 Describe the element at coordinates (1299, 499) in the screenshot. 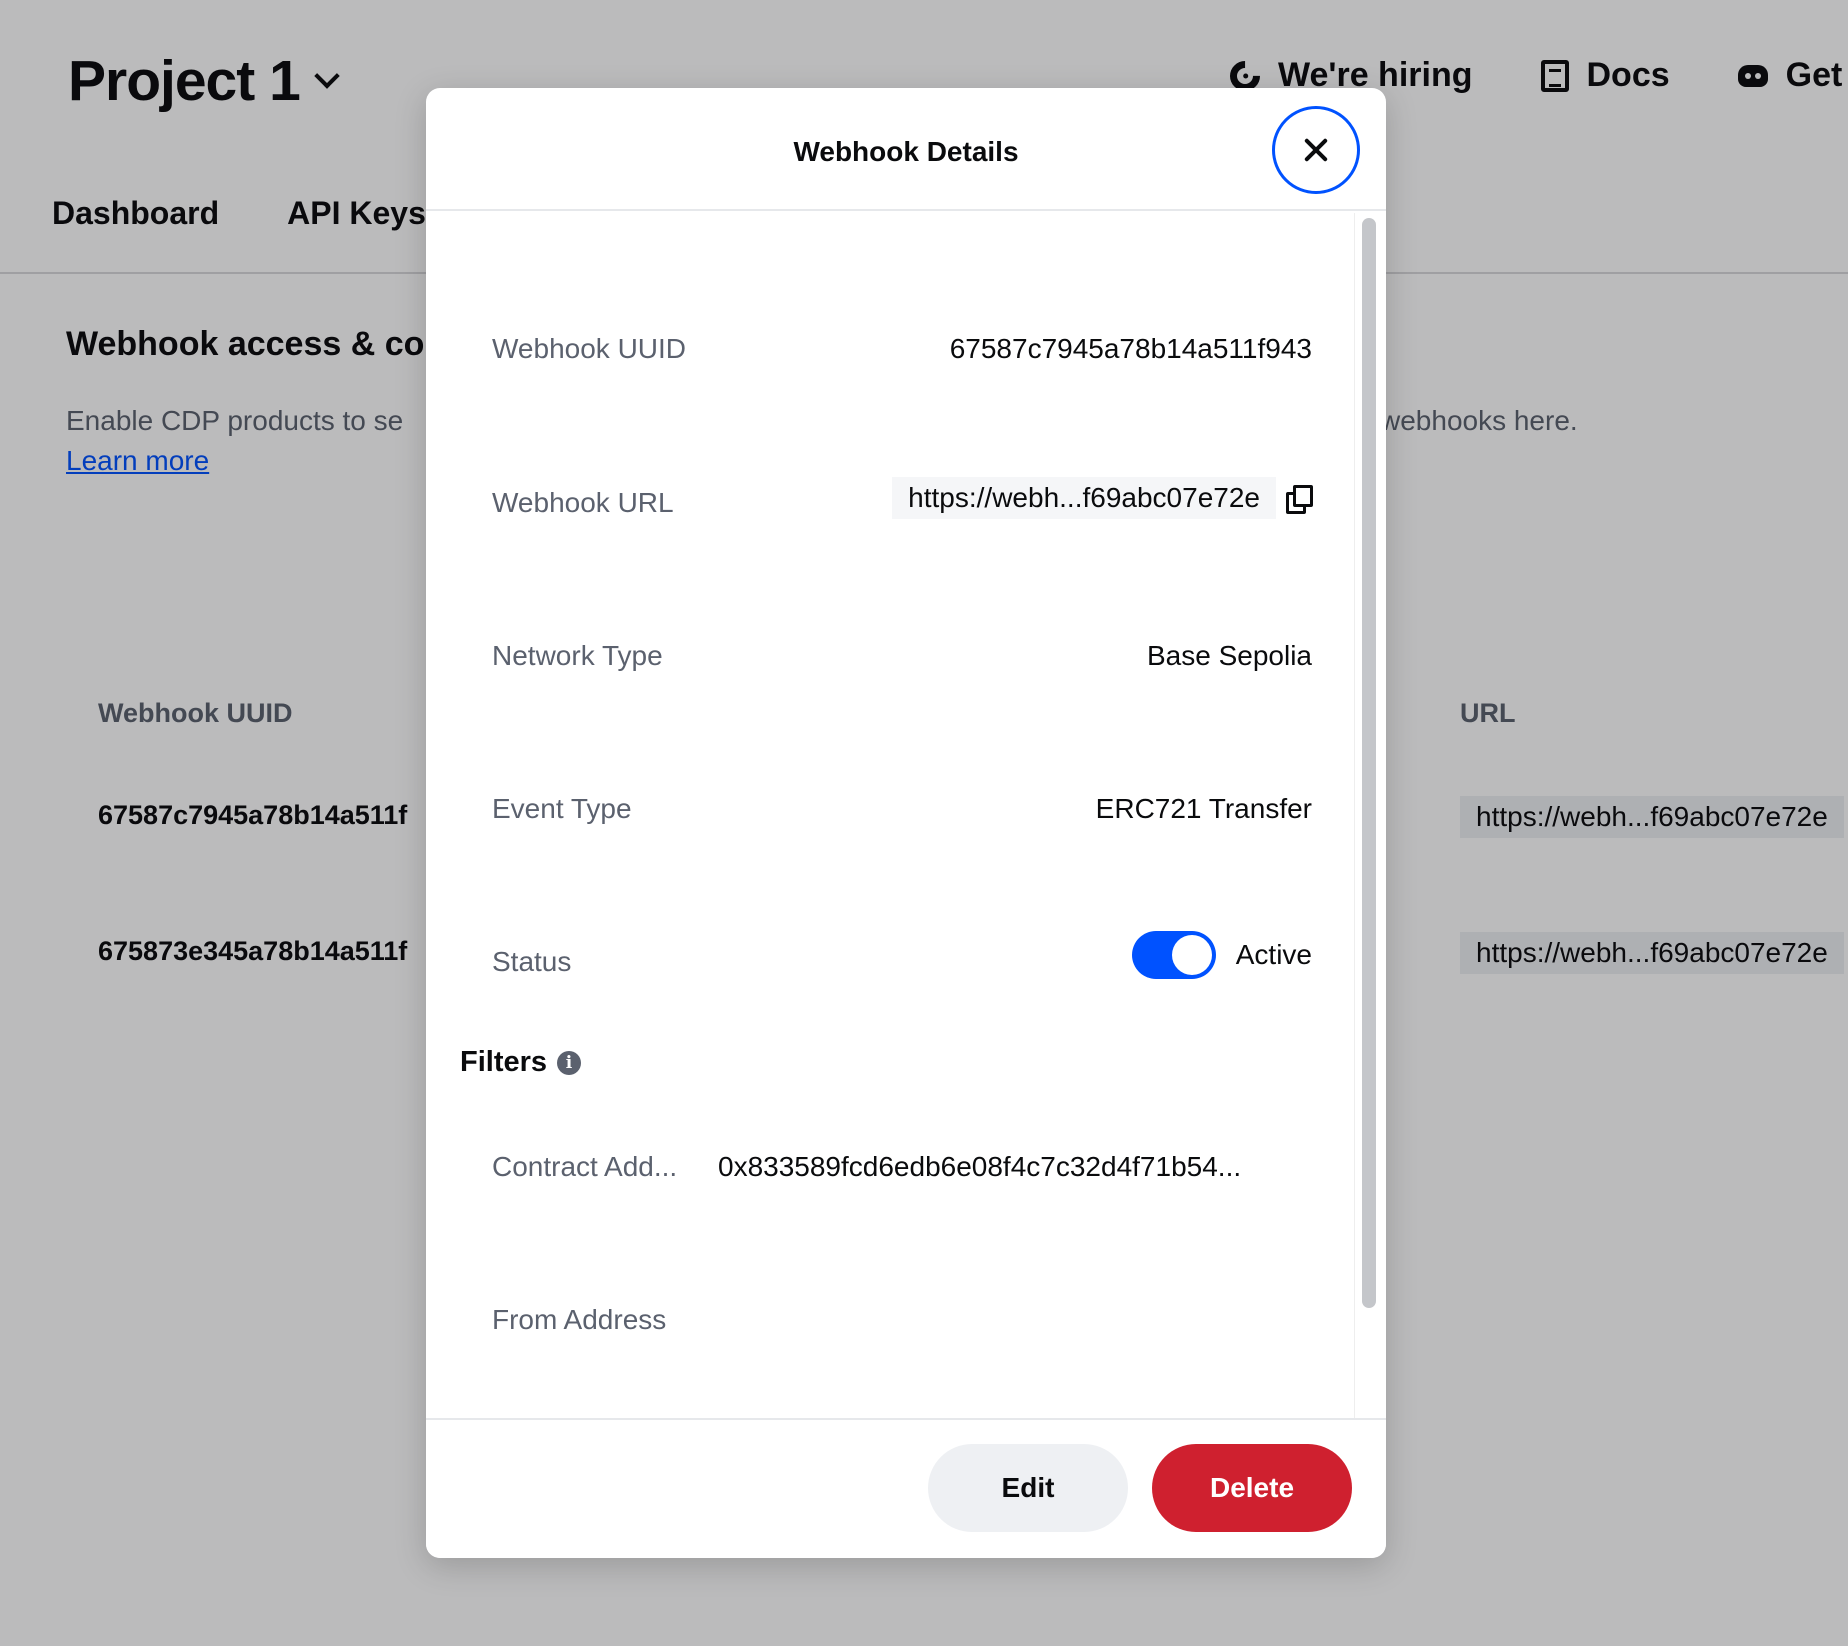

I see `copy-icon` at that location.